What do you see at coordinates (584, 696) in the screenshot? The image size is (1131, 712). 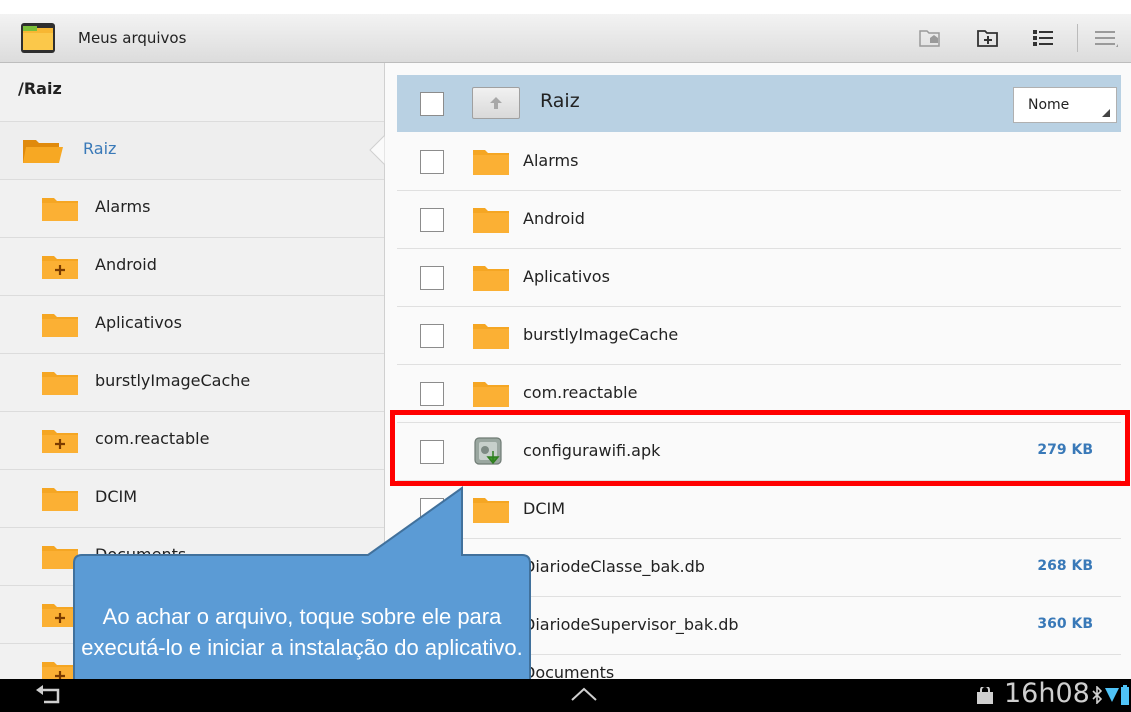 I see `chevron-up-icon` at bounding box center [584, 696].